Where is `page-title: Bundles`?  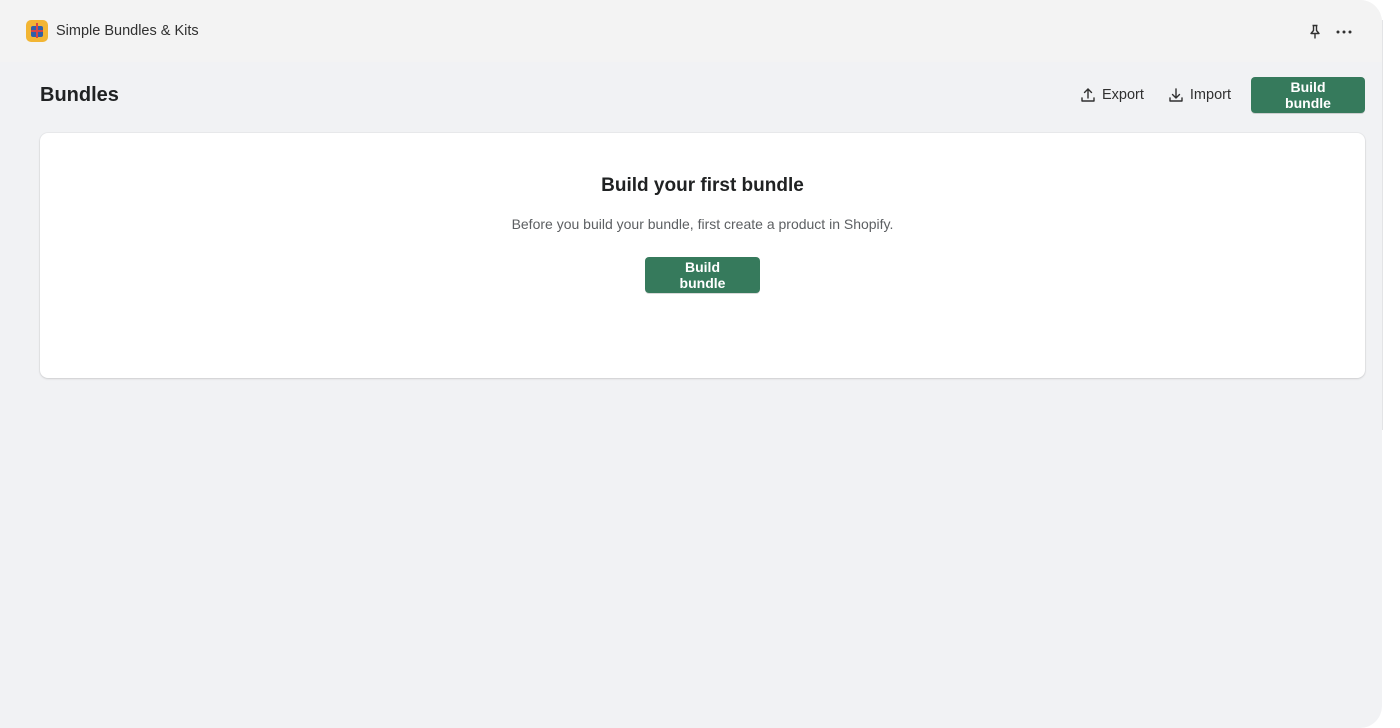 page-title: Bundles is located at coordinates (79, 95).